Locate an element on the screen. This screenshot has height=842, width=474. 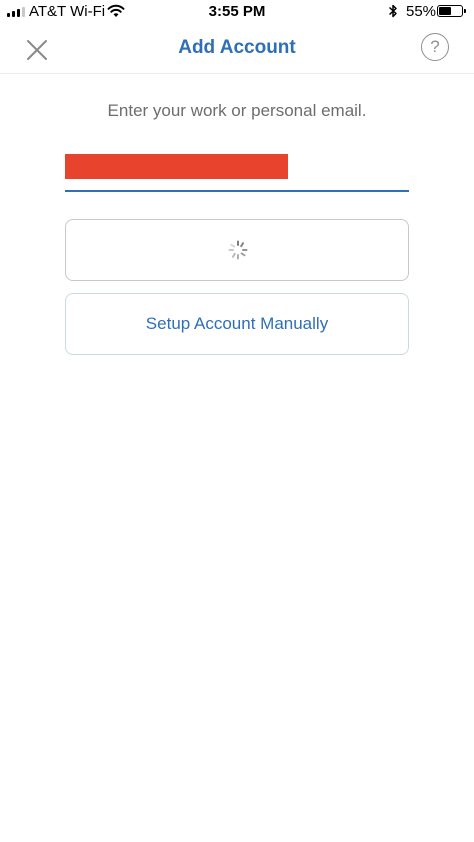
email-field-underline is located at coordinates (237, 191).